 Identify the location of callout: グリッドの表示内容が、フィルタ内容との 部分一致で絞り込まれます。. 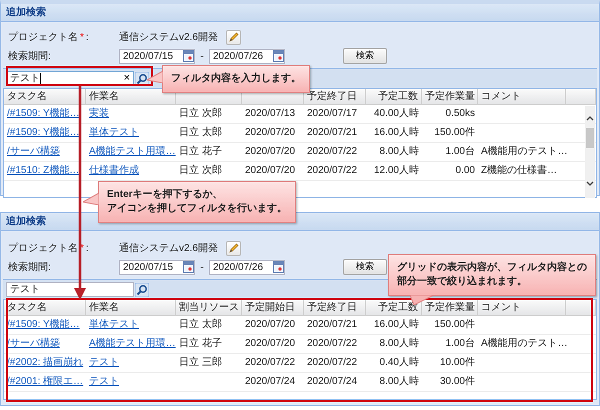
(492, 275).